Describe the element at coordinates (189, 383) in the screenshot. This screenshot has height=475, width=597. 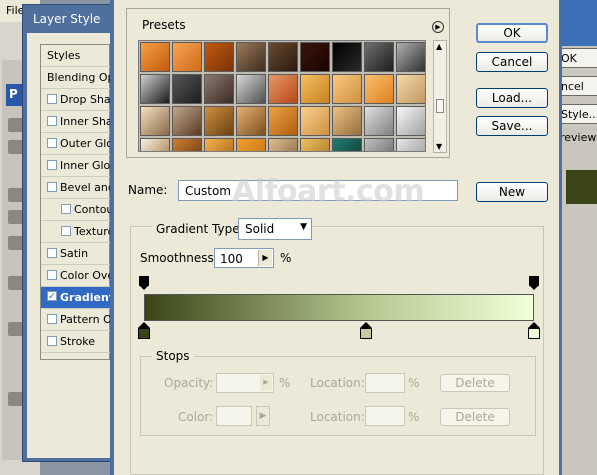
I see `opacity-label: Opacity:` at that location.